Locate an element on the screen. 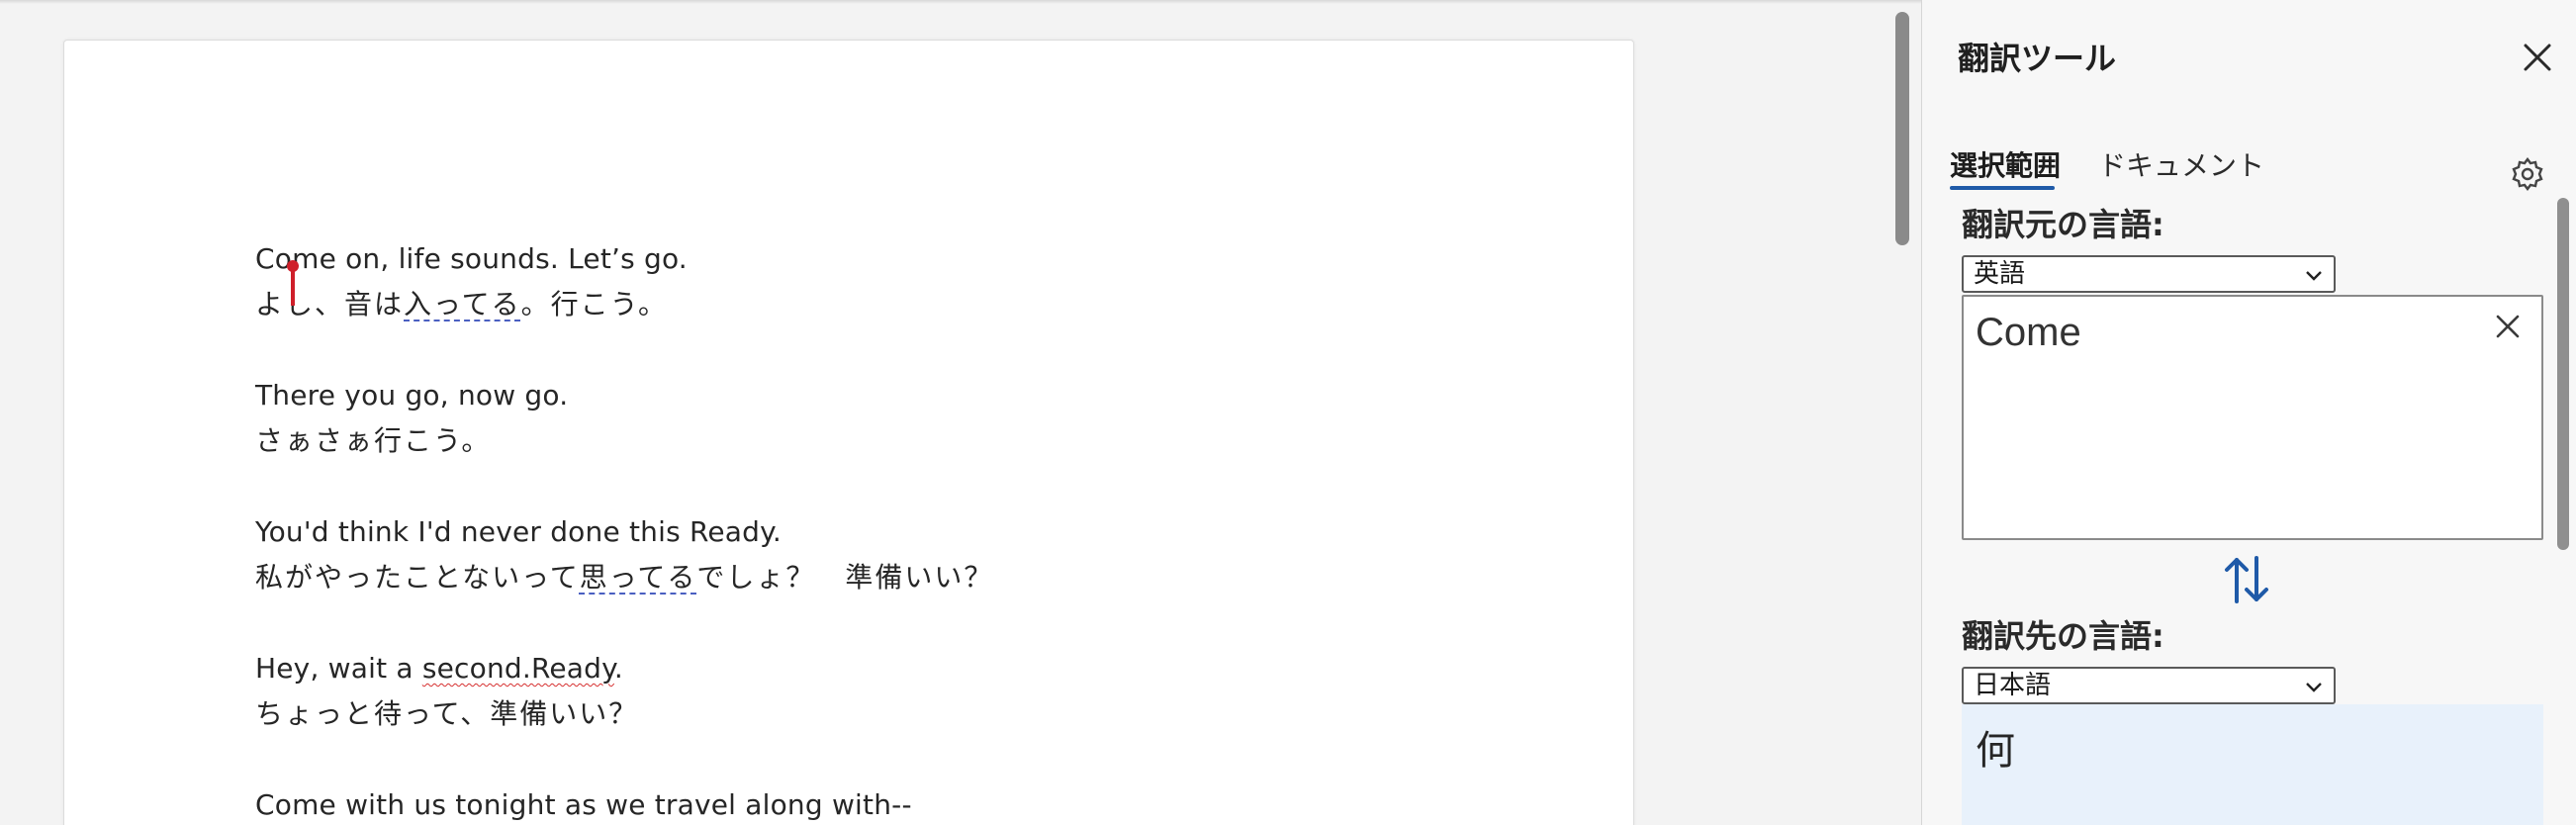  text-line: You'd think I'd never done this Ready. is located at coordinates (898, 532).